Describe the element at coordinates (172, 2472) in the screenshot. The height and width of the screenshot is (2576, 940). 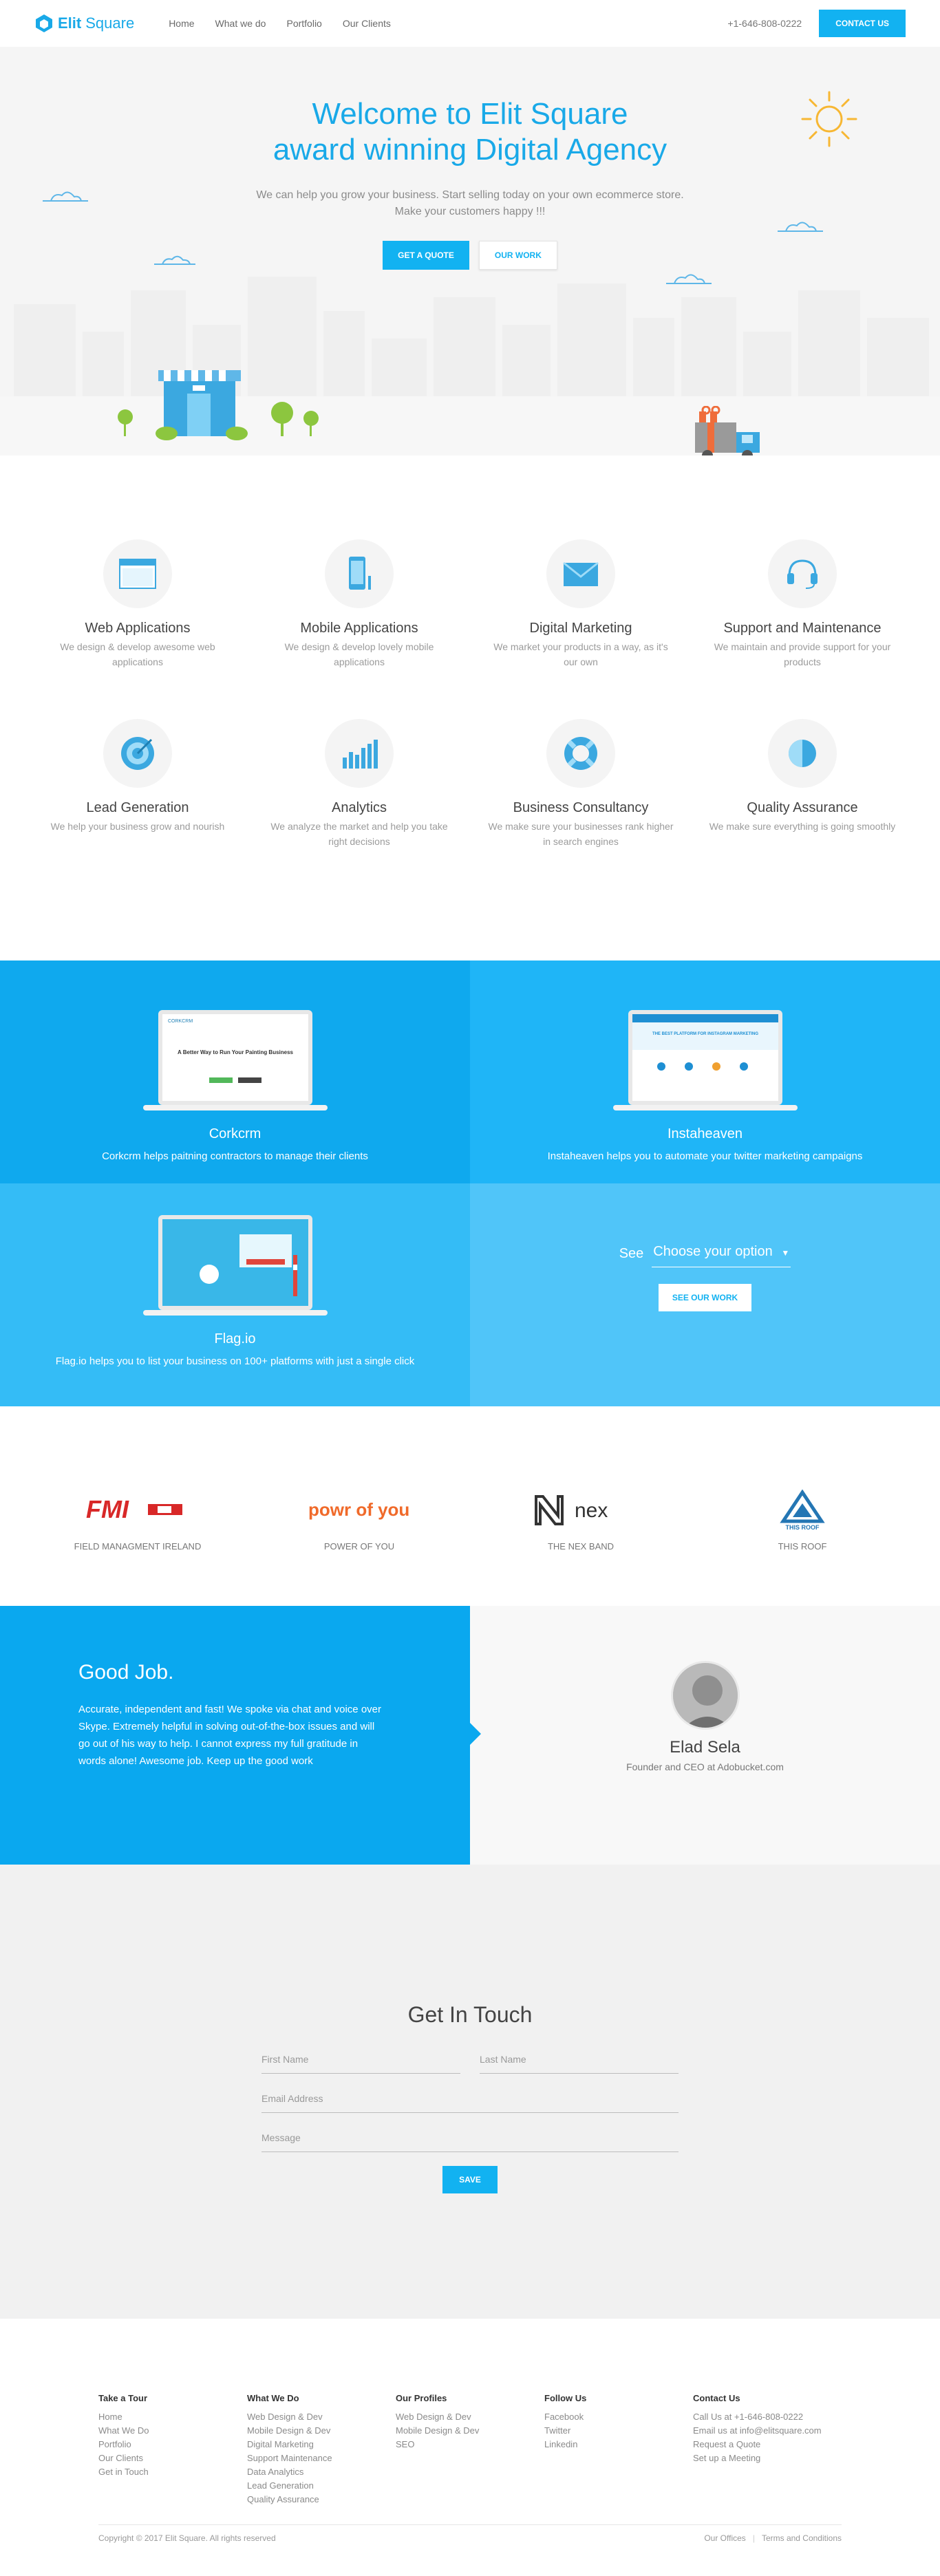
I see `footer-link: Get in Touch` at that location.